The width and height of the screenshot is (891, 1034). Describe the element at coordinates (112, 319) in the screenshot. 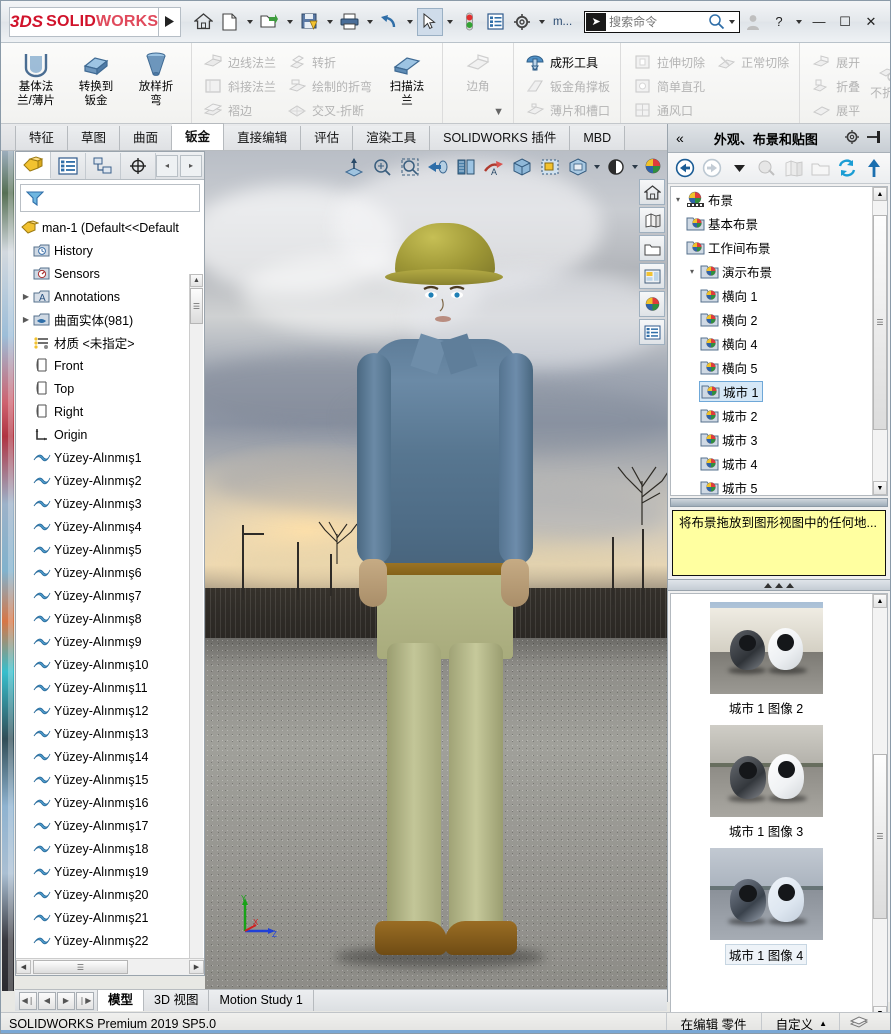

I see `feature-item-surface-bodies: ▶ 曲面实体(981)` at that location.